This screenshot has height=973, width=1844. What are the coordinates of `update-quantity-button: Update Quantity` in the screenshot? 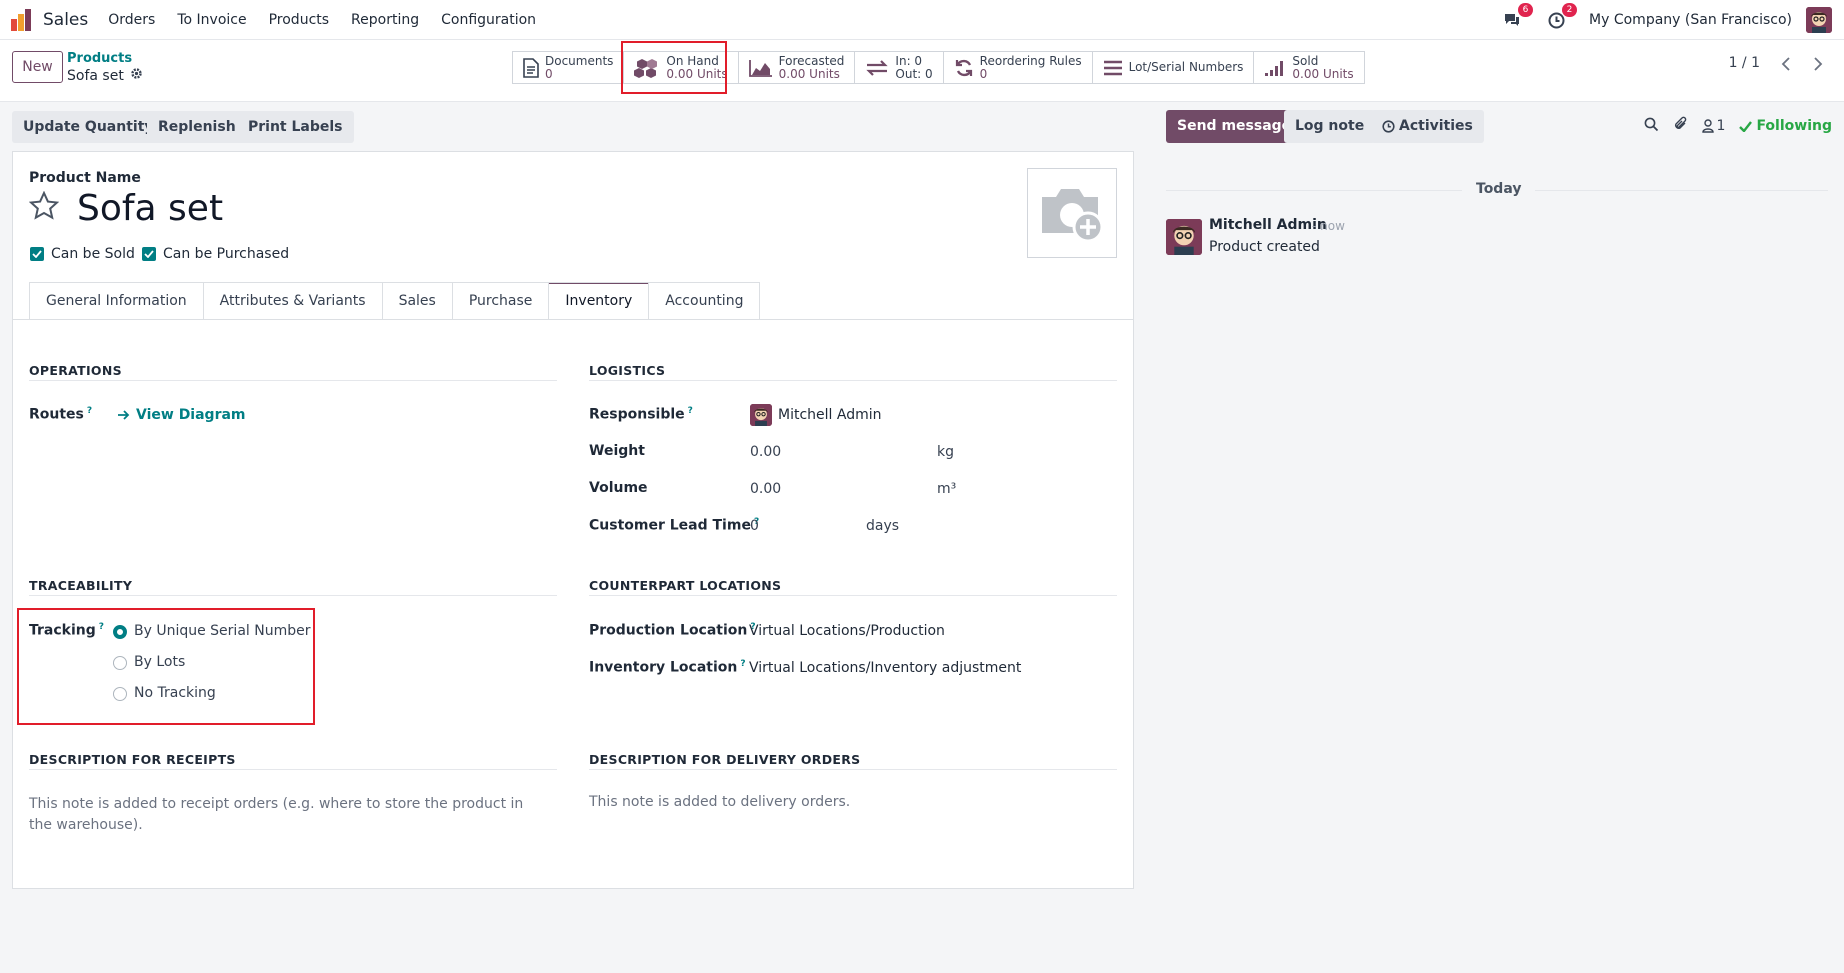 It's located at (88, 127).